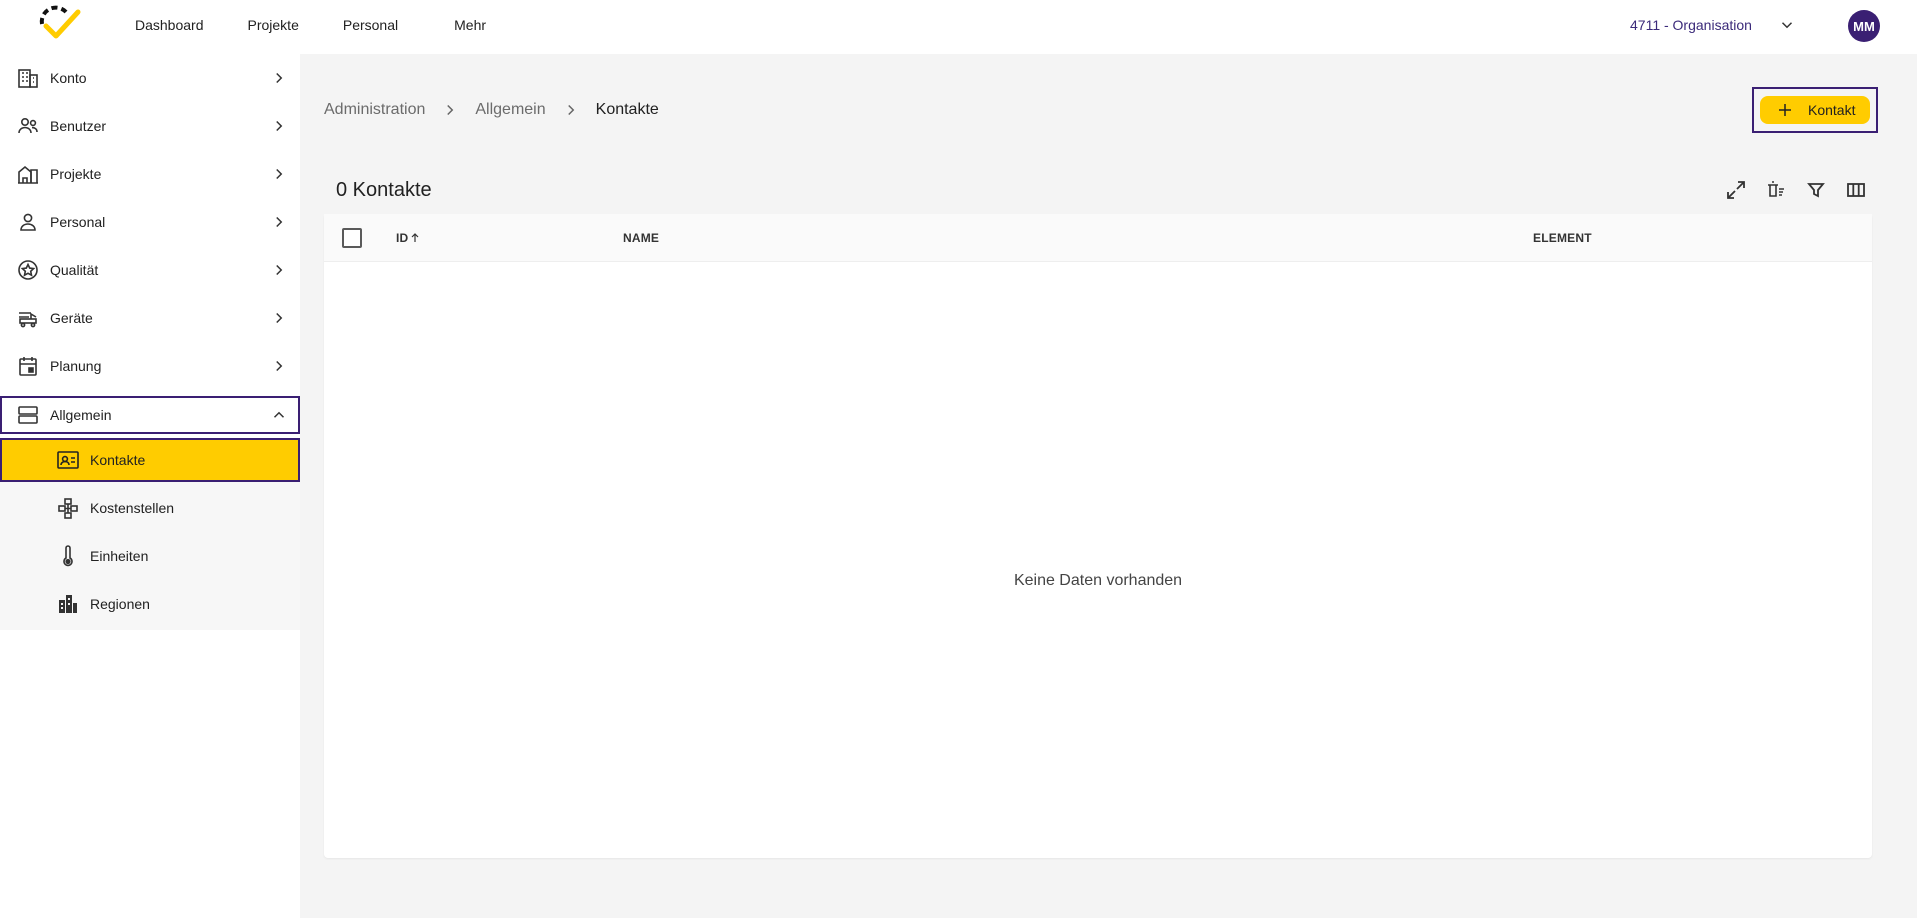  I want to click on sidebar-item-label: Allgemein, so click(81, 415).